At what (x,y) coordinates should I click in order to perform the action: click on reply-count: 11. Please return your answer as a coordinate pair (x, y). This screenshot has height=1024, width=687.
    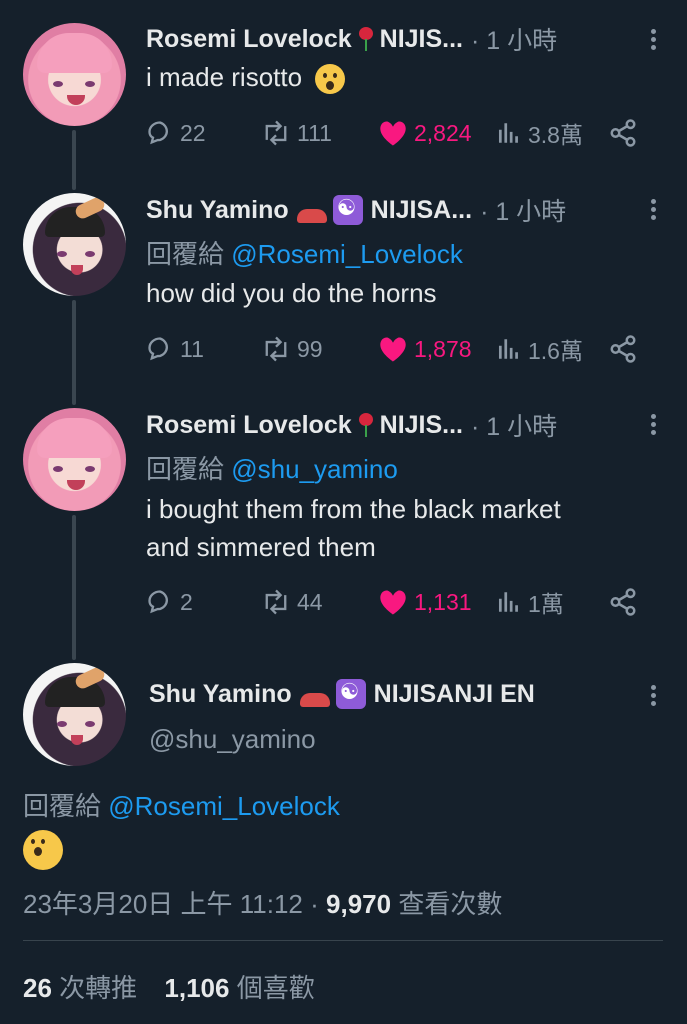
    Looking at the image, I should click on (192, 348).